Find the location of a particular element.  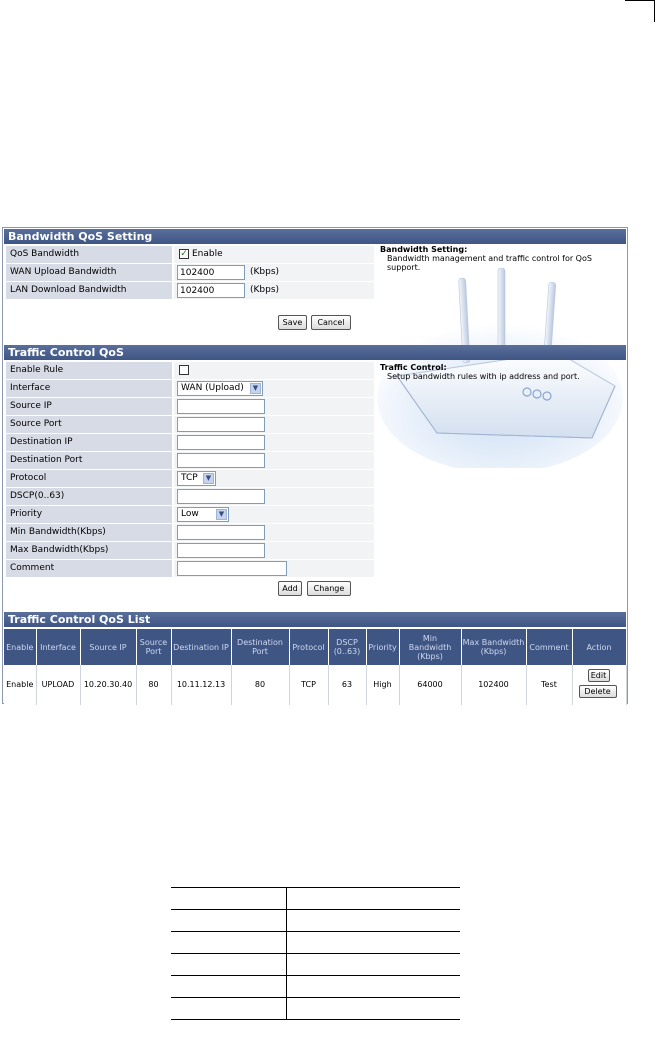

dscp-value is located at coordinates (274, 496).